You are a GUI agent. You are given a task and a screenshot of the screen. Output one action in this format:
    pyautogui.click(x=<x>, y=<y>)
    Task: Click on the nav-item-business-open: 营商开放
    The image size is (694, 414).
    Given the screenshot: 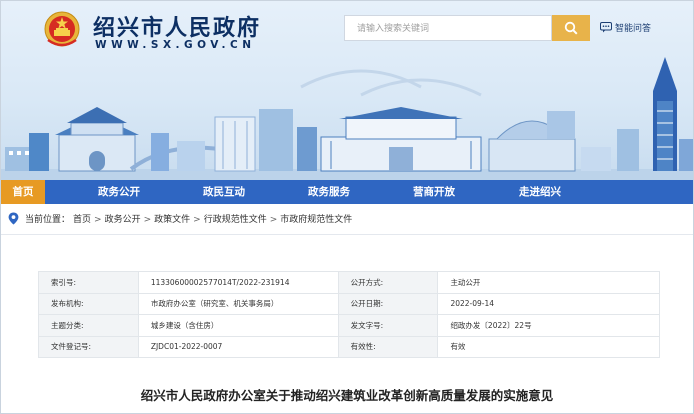 What is the action you would take?
    pyautogui.click(x=434, y=192)
    